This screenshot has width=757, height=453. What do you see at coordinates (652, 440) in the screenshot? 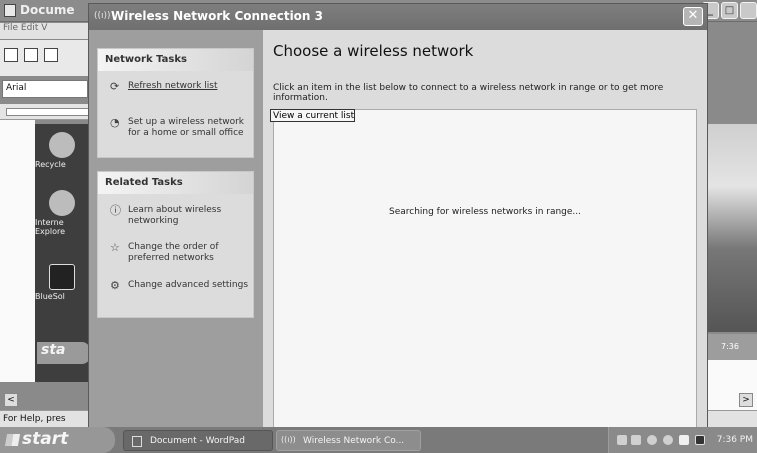
I see `security-tray-icon` at bounding box center [652, 440].